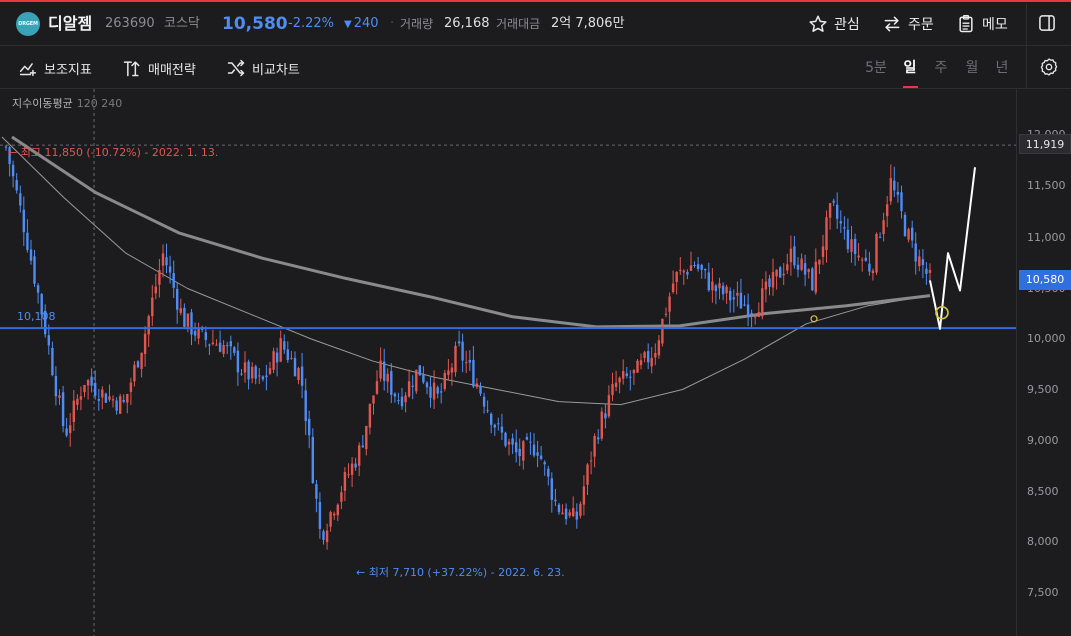 This screenshot has width=1071, height=636. I want to click on favorite-button: 관심, so click(834, 24).